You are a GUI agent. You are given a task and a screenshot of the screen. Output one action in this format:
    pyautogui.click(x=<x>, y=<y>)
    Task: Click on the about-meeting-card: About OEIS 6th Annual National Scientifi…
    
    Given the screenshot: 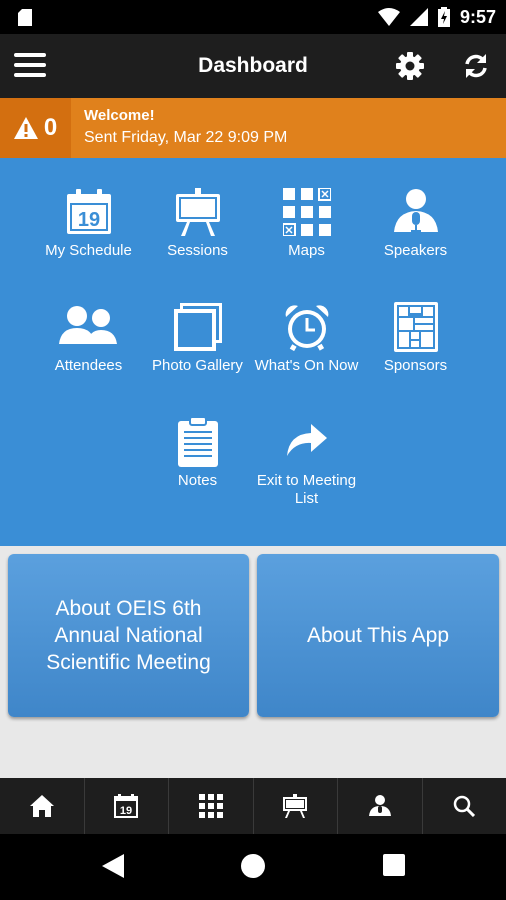 What is the action you would take?
    pyautogui.click(x=128, y=635)
    